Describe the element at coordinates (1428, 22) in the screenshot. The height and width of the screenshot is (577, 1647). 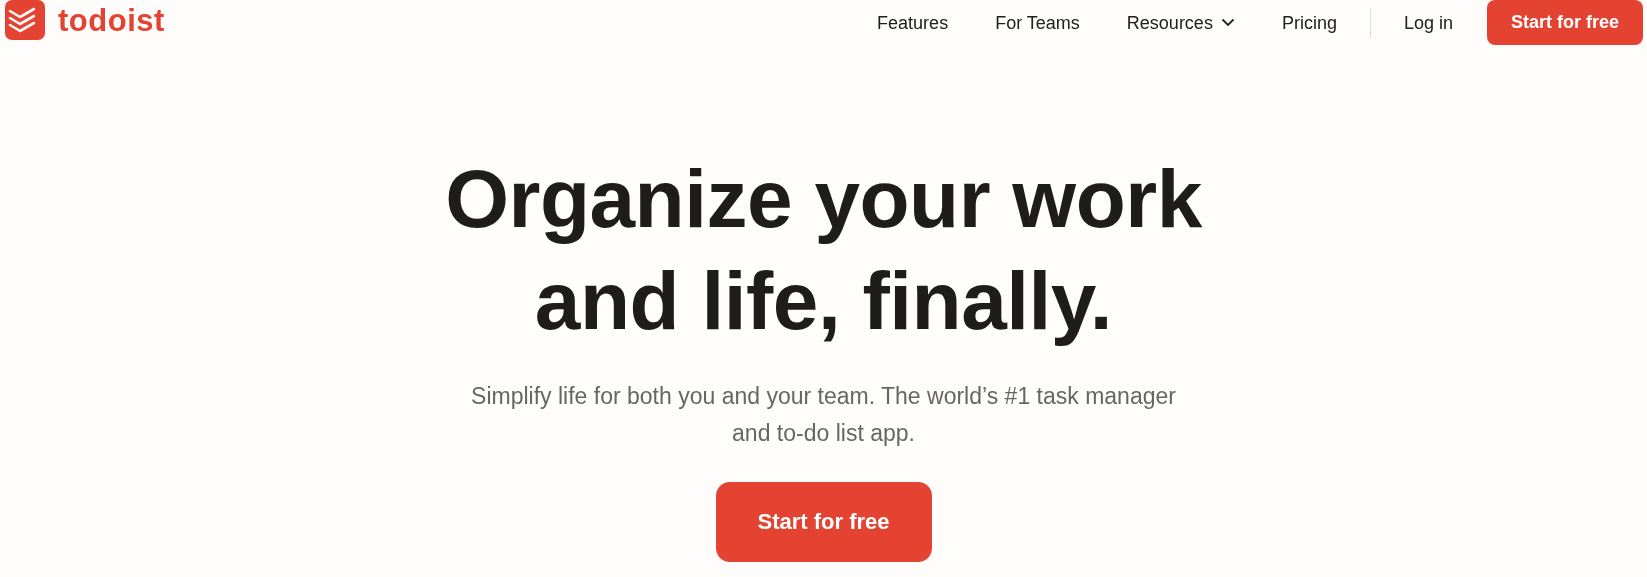
I see `login-link: Log in` at that location.